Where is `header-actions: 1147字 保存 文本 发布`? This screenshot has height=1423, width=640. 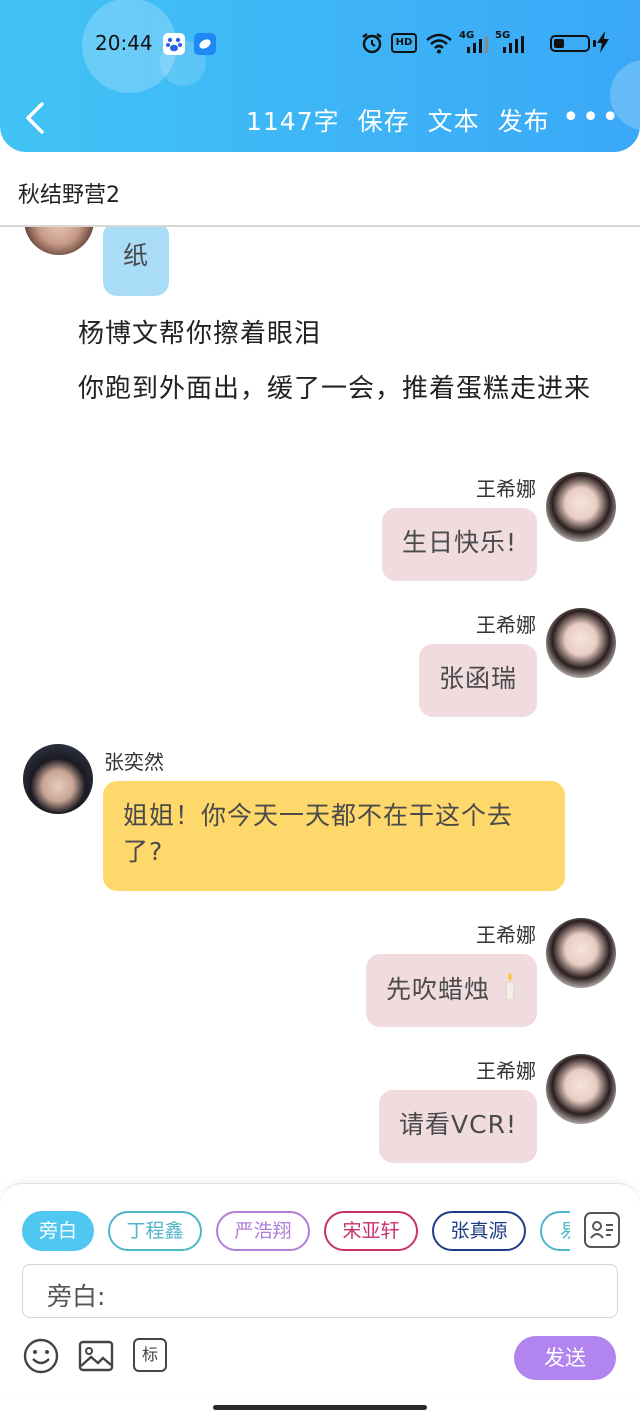
header-actions: 1147字 保存 文本 发布 is located at coordinates (398, 120).